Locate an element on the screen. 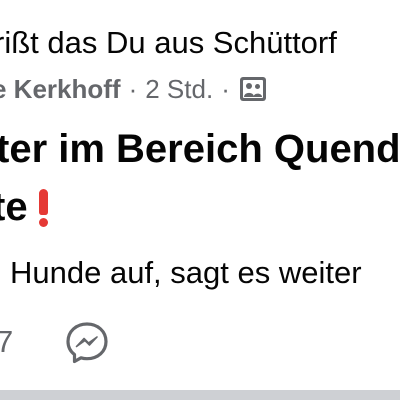  post-divider is located at coordinates (200, 395).